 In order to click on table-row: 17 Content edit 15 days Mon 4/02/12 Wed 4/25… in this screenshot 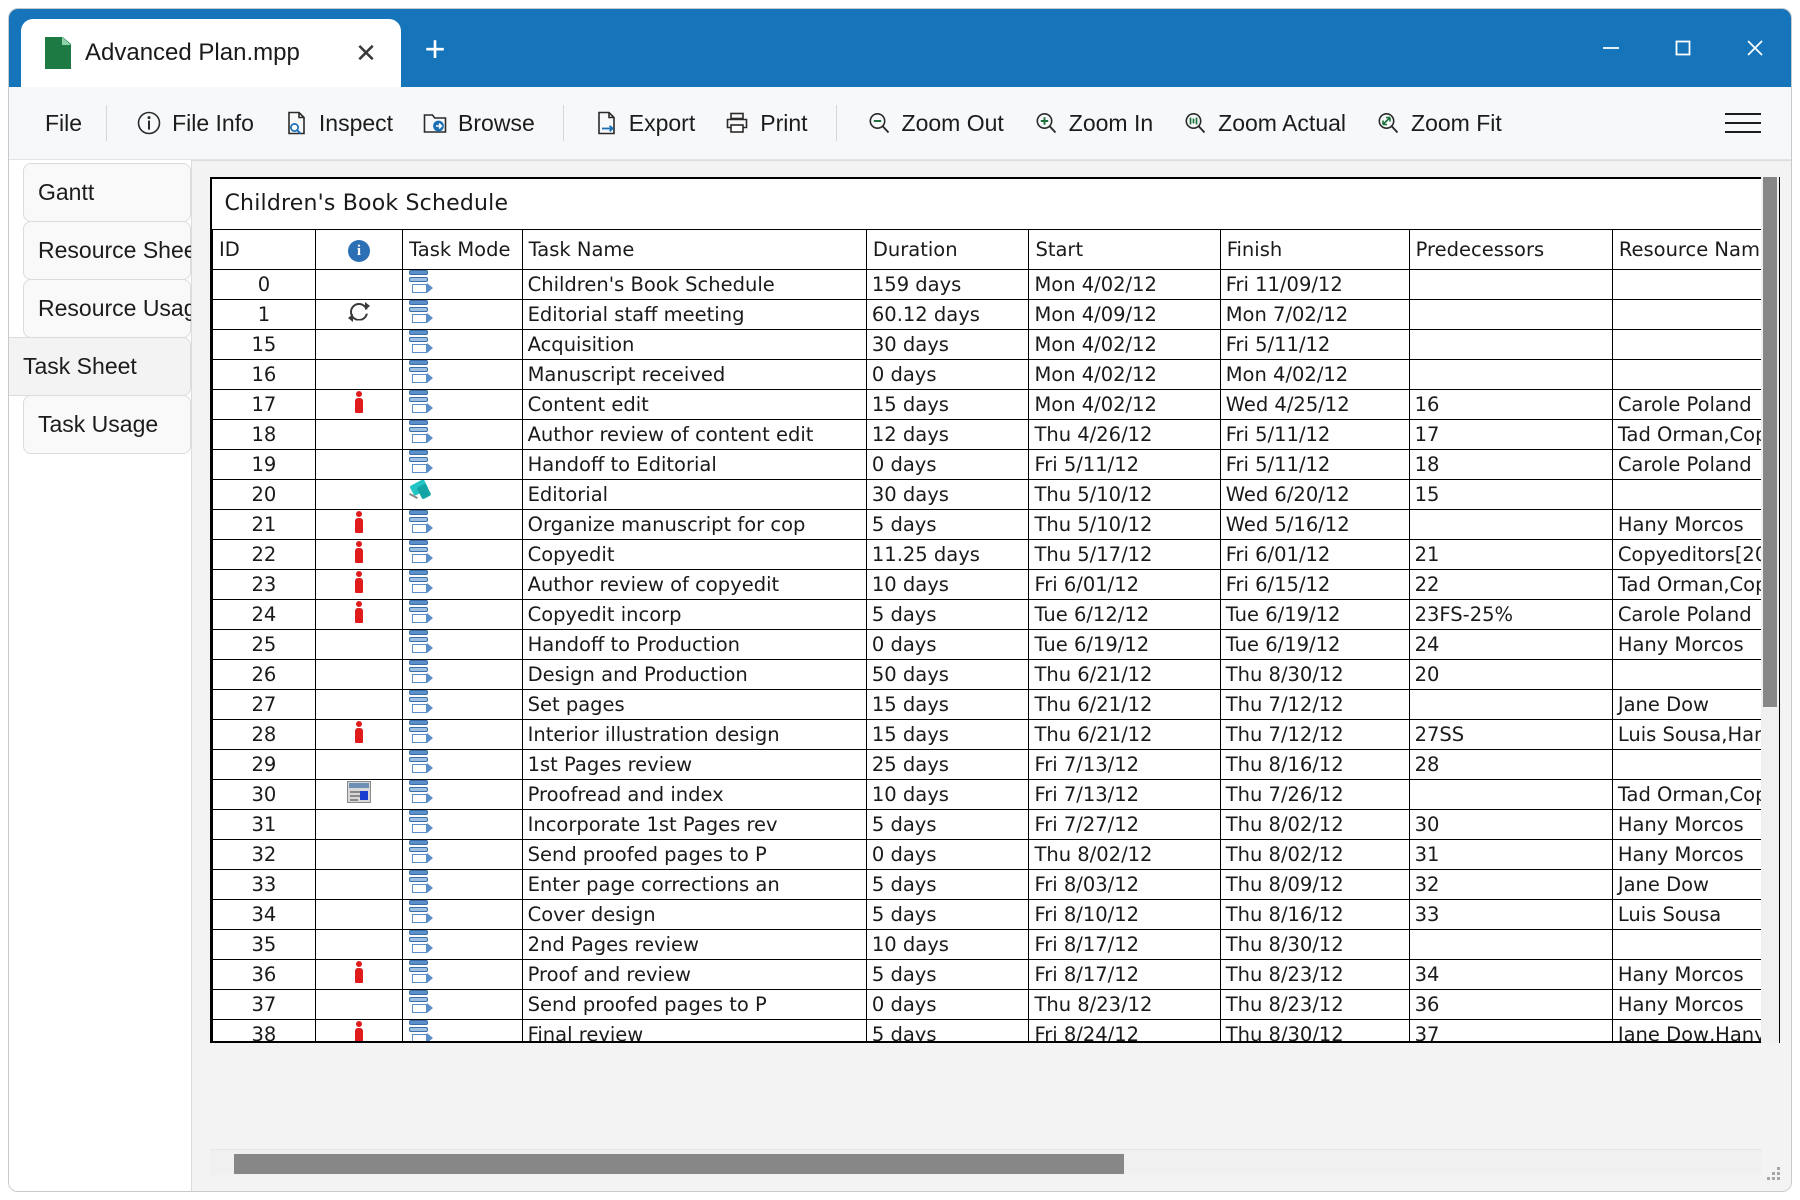, I will do `click(995, 404)`.